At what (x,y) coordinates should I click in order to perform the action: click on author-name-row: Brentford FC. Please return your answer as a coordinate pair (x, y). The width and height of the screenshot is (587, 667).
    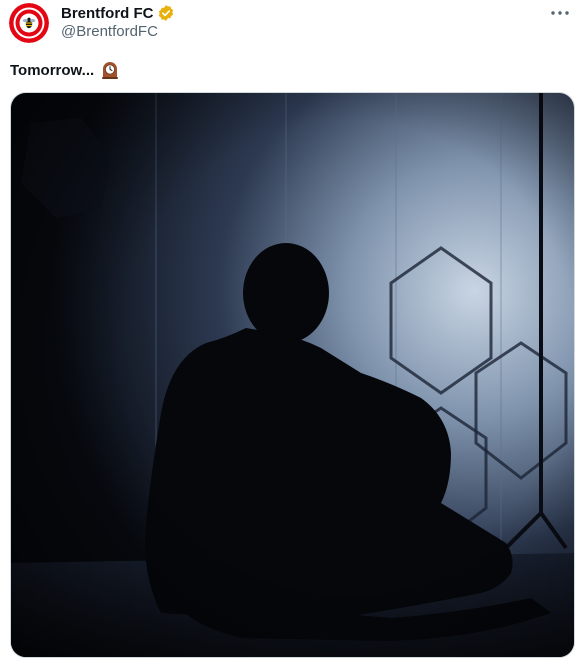
    Looking at the image, I should click on (118, 13).